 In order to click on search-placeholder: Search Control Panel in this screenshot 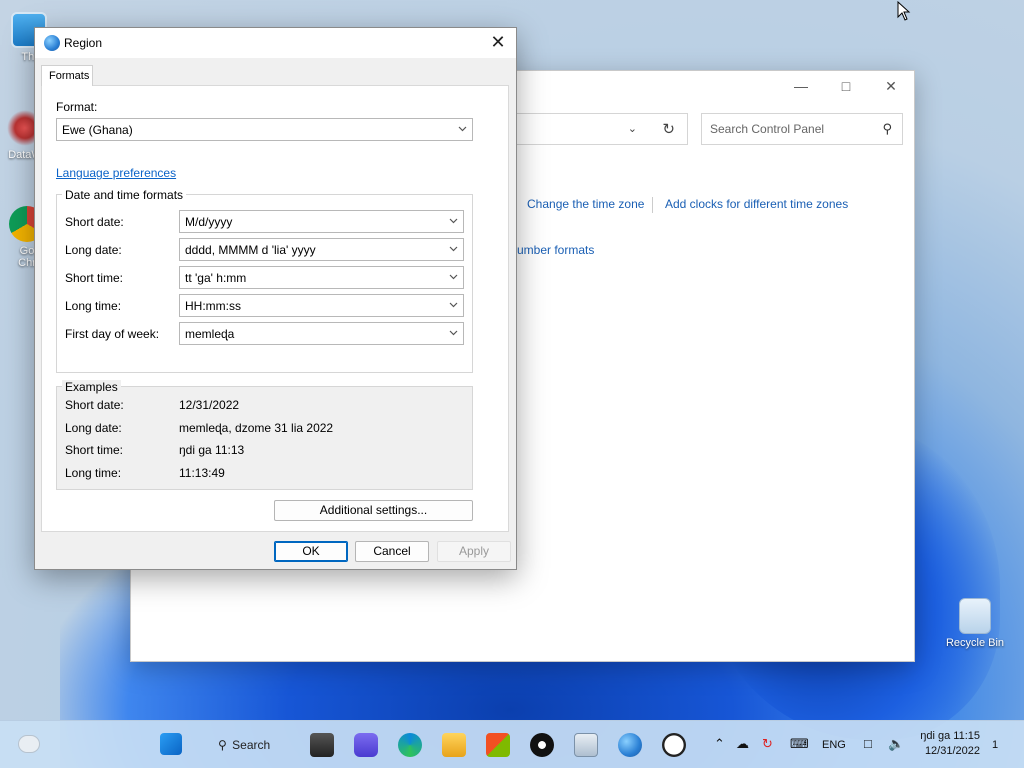, I will do `click(767, 129)`.